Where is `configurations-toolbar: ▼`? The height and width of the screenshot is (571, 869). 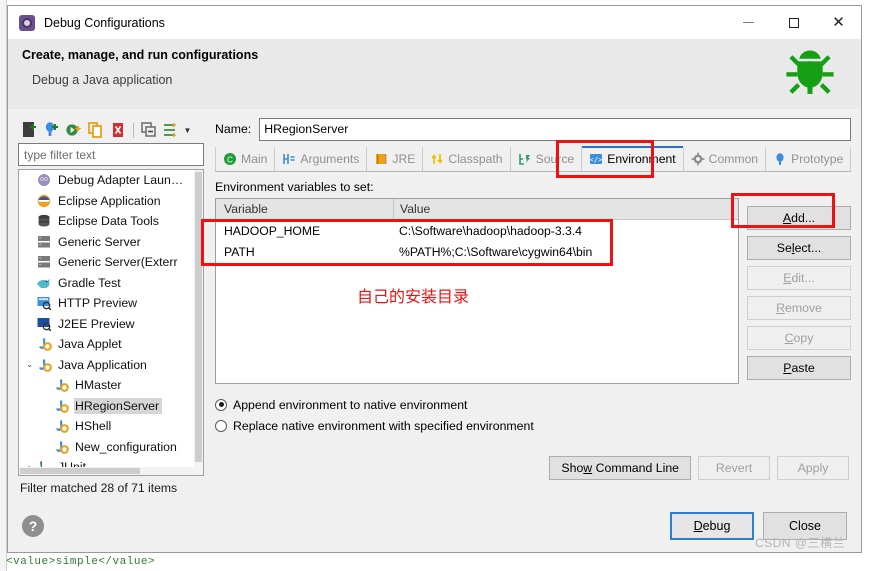 configurations-toolbar: ▼ is located at coordinates (111, 130).